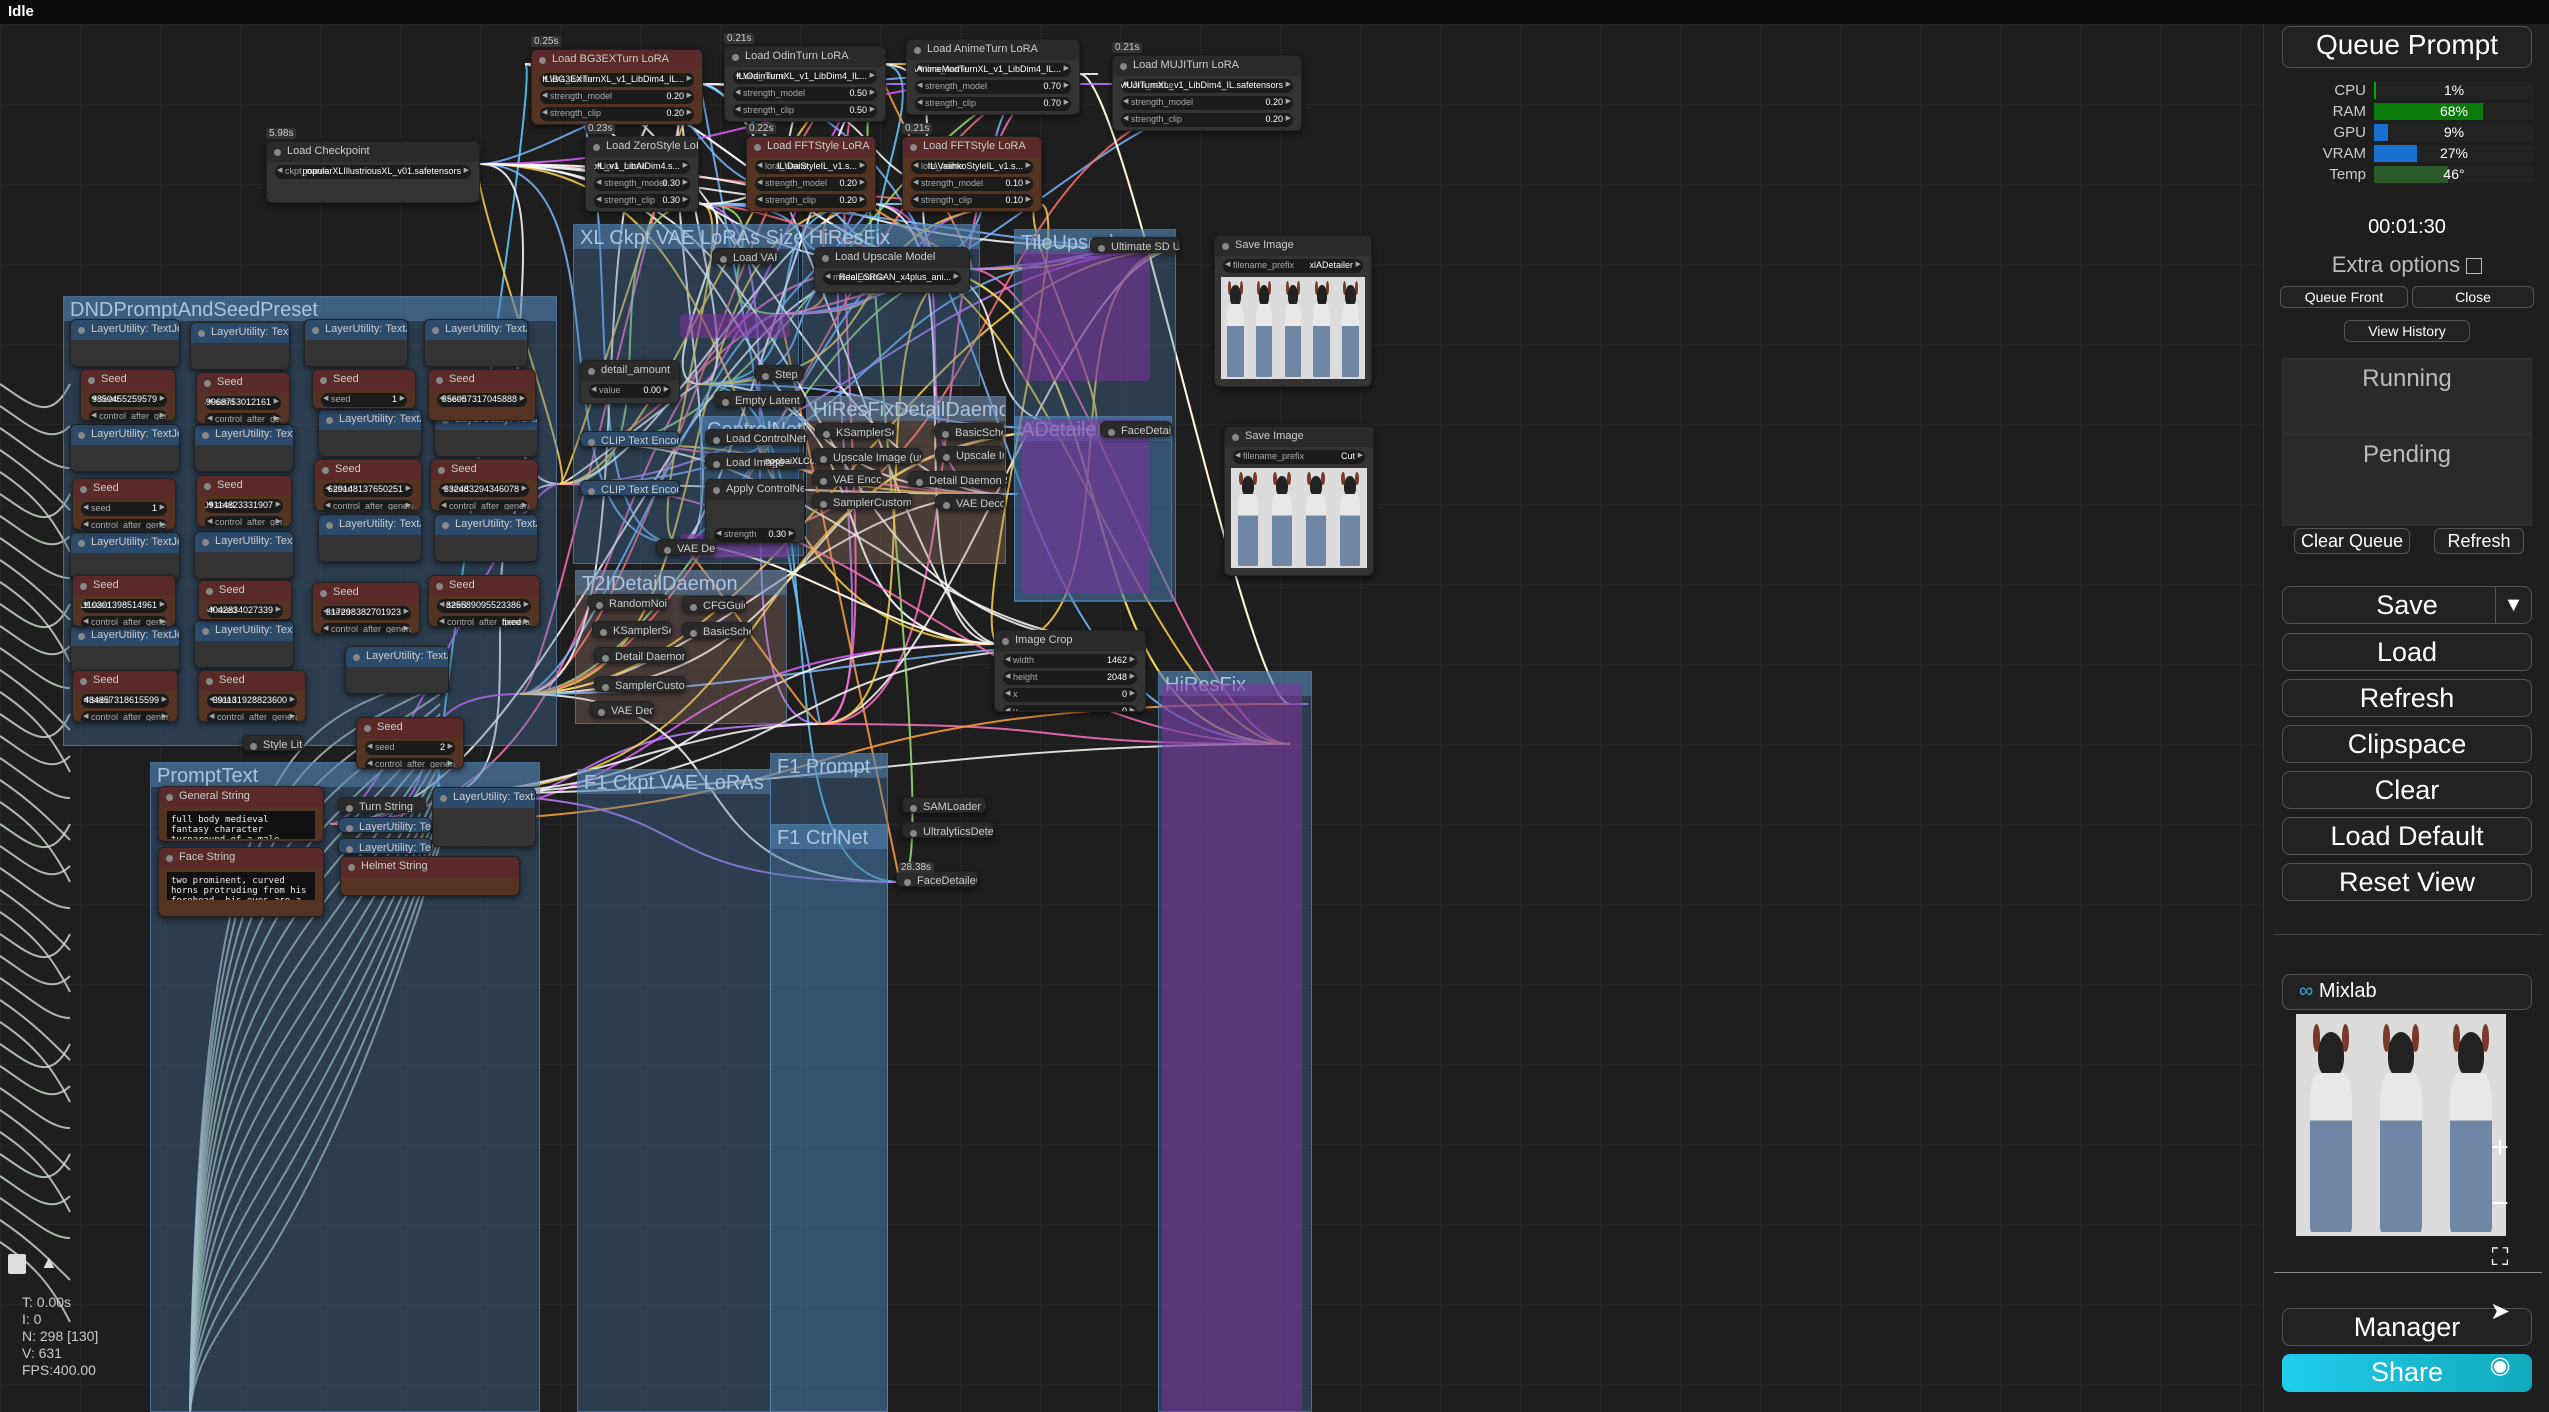 The height and width of the screenshot is (1412, 2549). What do you see at coordinates (1070, 695) in the screenshot?
I see `crop-x-widget: x0` at bounding box center [1070, 695].